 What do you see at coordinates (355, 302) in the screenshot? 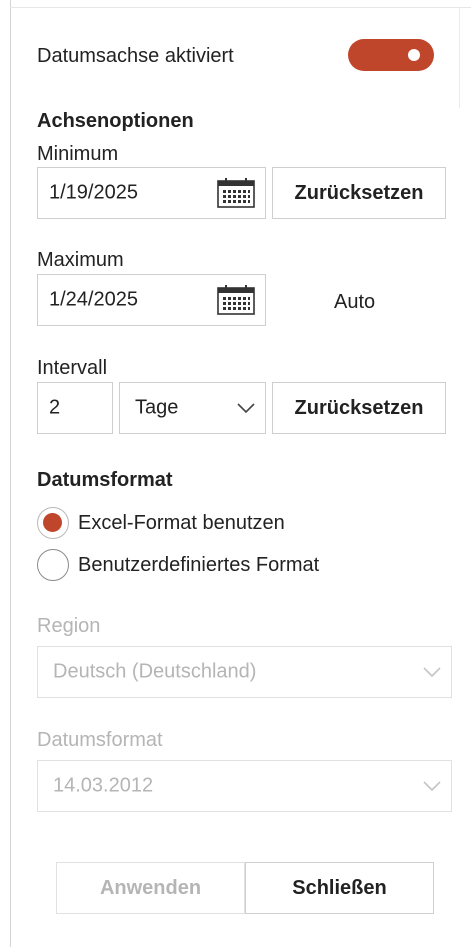
I see `maximum-auto-label: Auto` at bounding box center [355, 302].